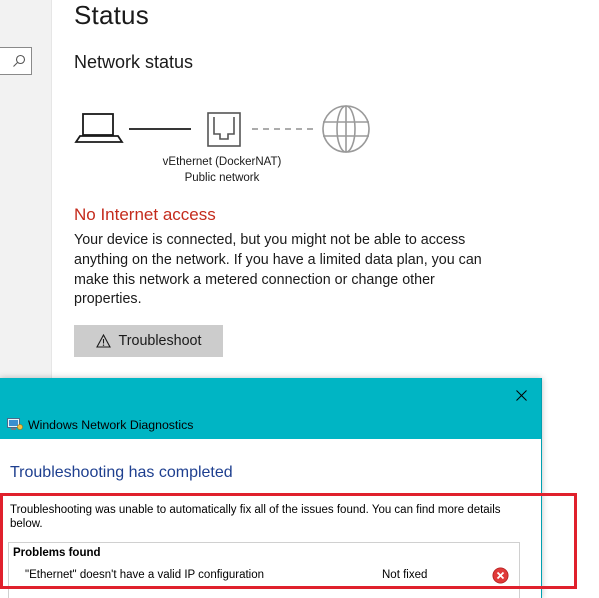 Image resolution: width=599 pixels, height=598 pixels. Describe the element at coordinates (99, 128) in the screenshot. I see `laptop-icon` at that location.